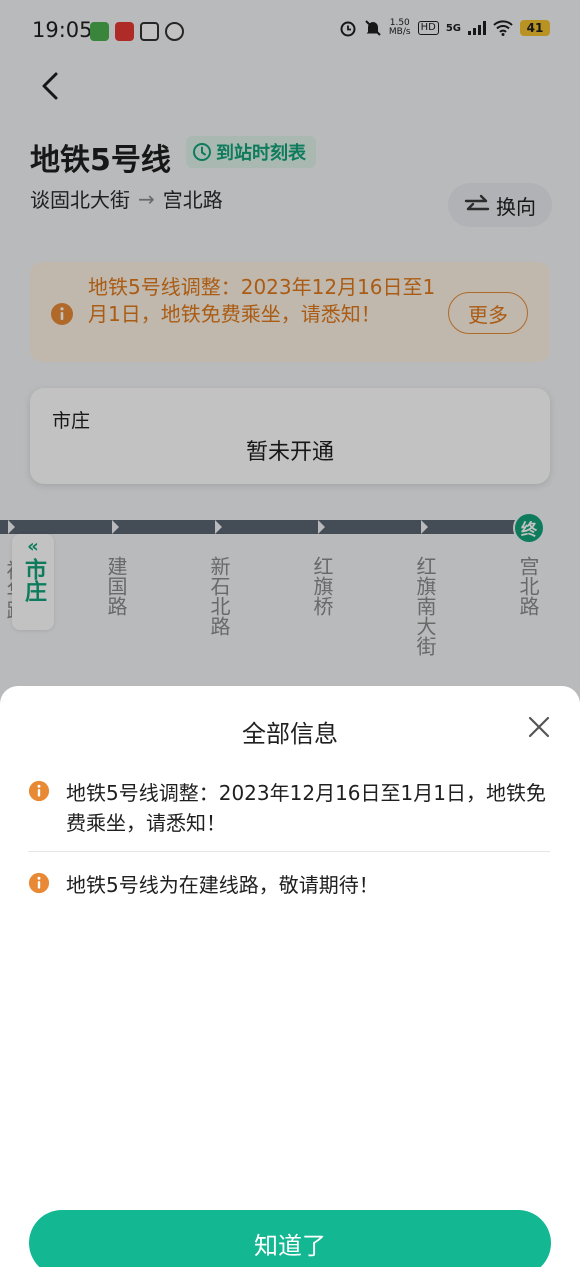  I want to click on sheet-title: 全部信息, so click(290, 734).